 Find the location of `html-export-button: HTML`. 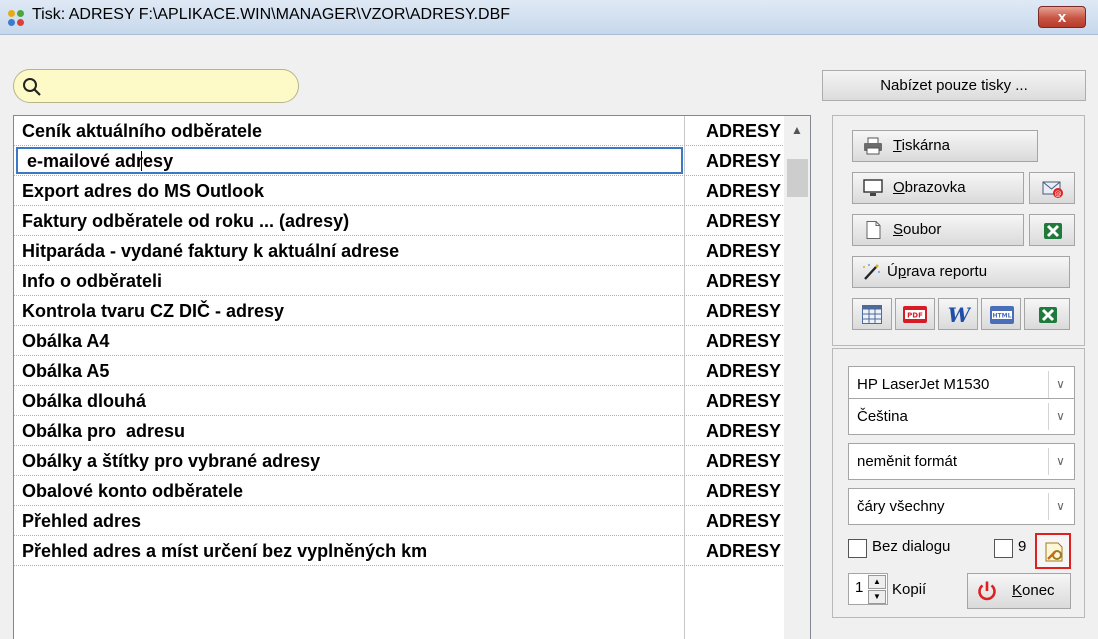

html-export-button: HTML is located at coordinates (1001, 314).